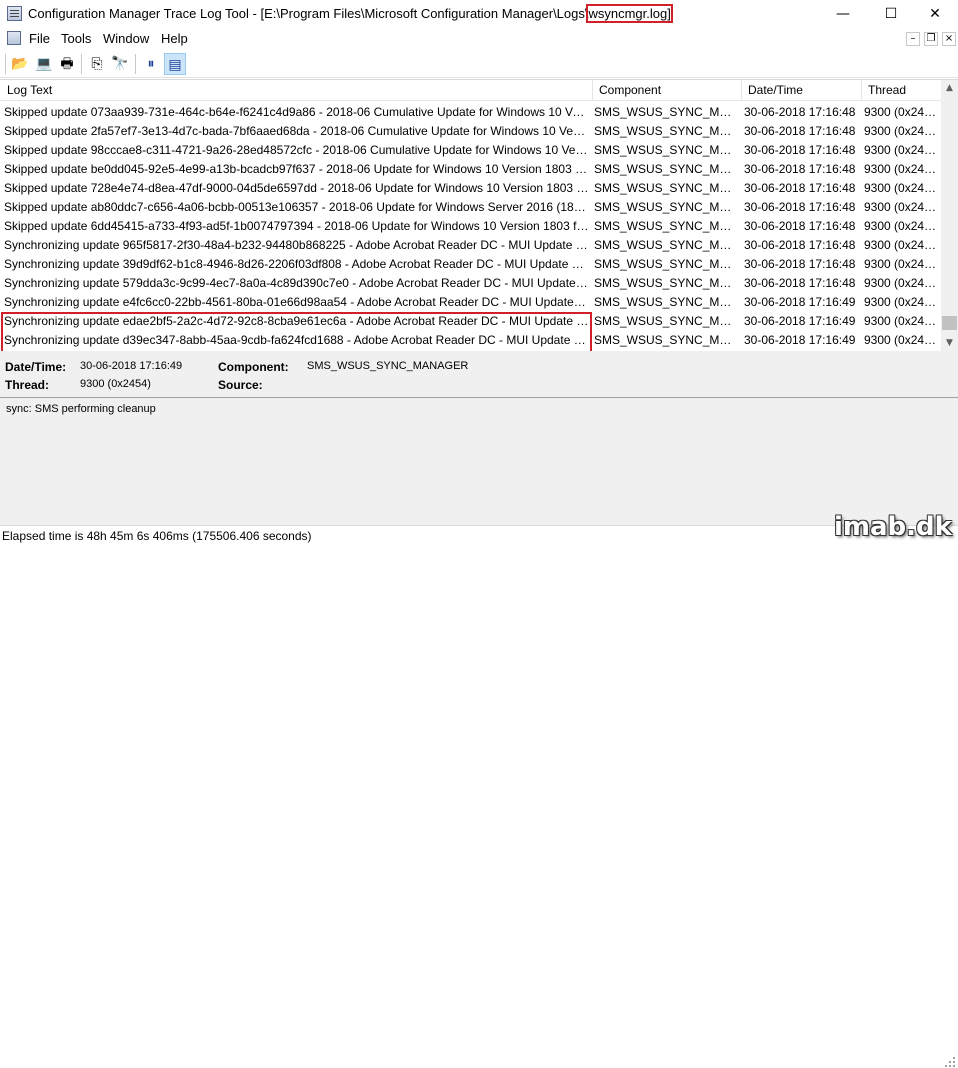  What do you see at coordinates (97, 64) in the screenshot?
I see `copy-icon: ⎘` at bounding box center [97, 64].